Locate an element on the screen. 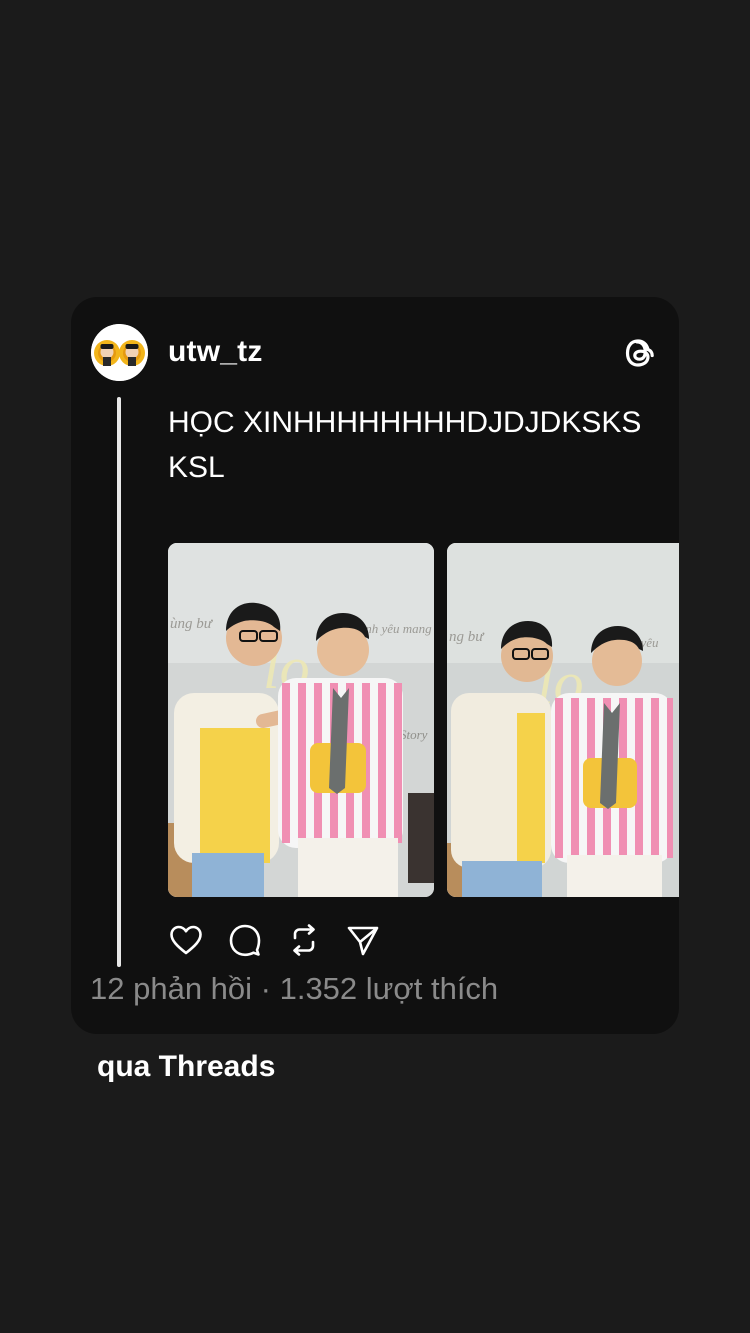 The height and width of the screenshot is (1333, 750). username: utw_tz is located at coordinates (215, 352).